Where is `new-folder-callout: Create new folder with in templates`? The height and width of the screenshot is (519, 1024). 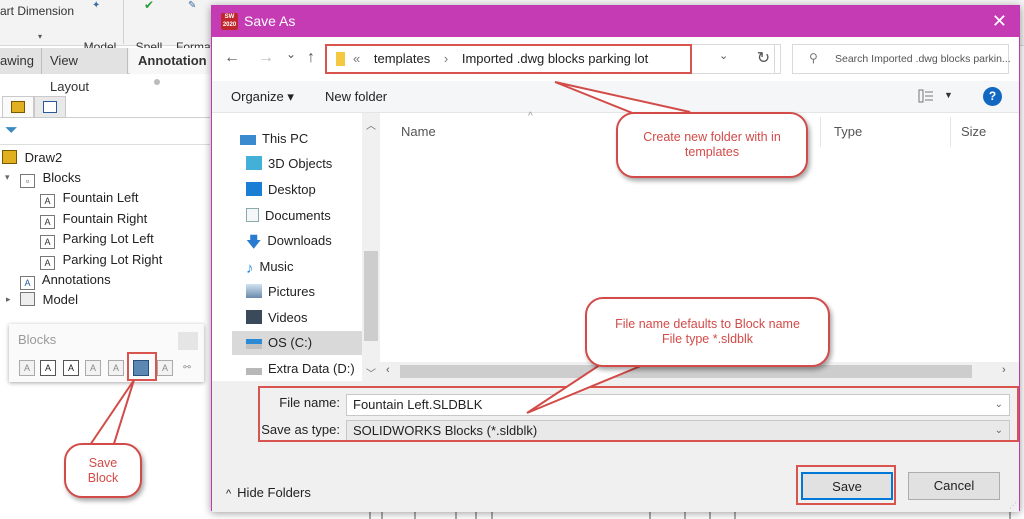
new-folder-callout: Create new folder with in templates is located at coordinates (712, 145).